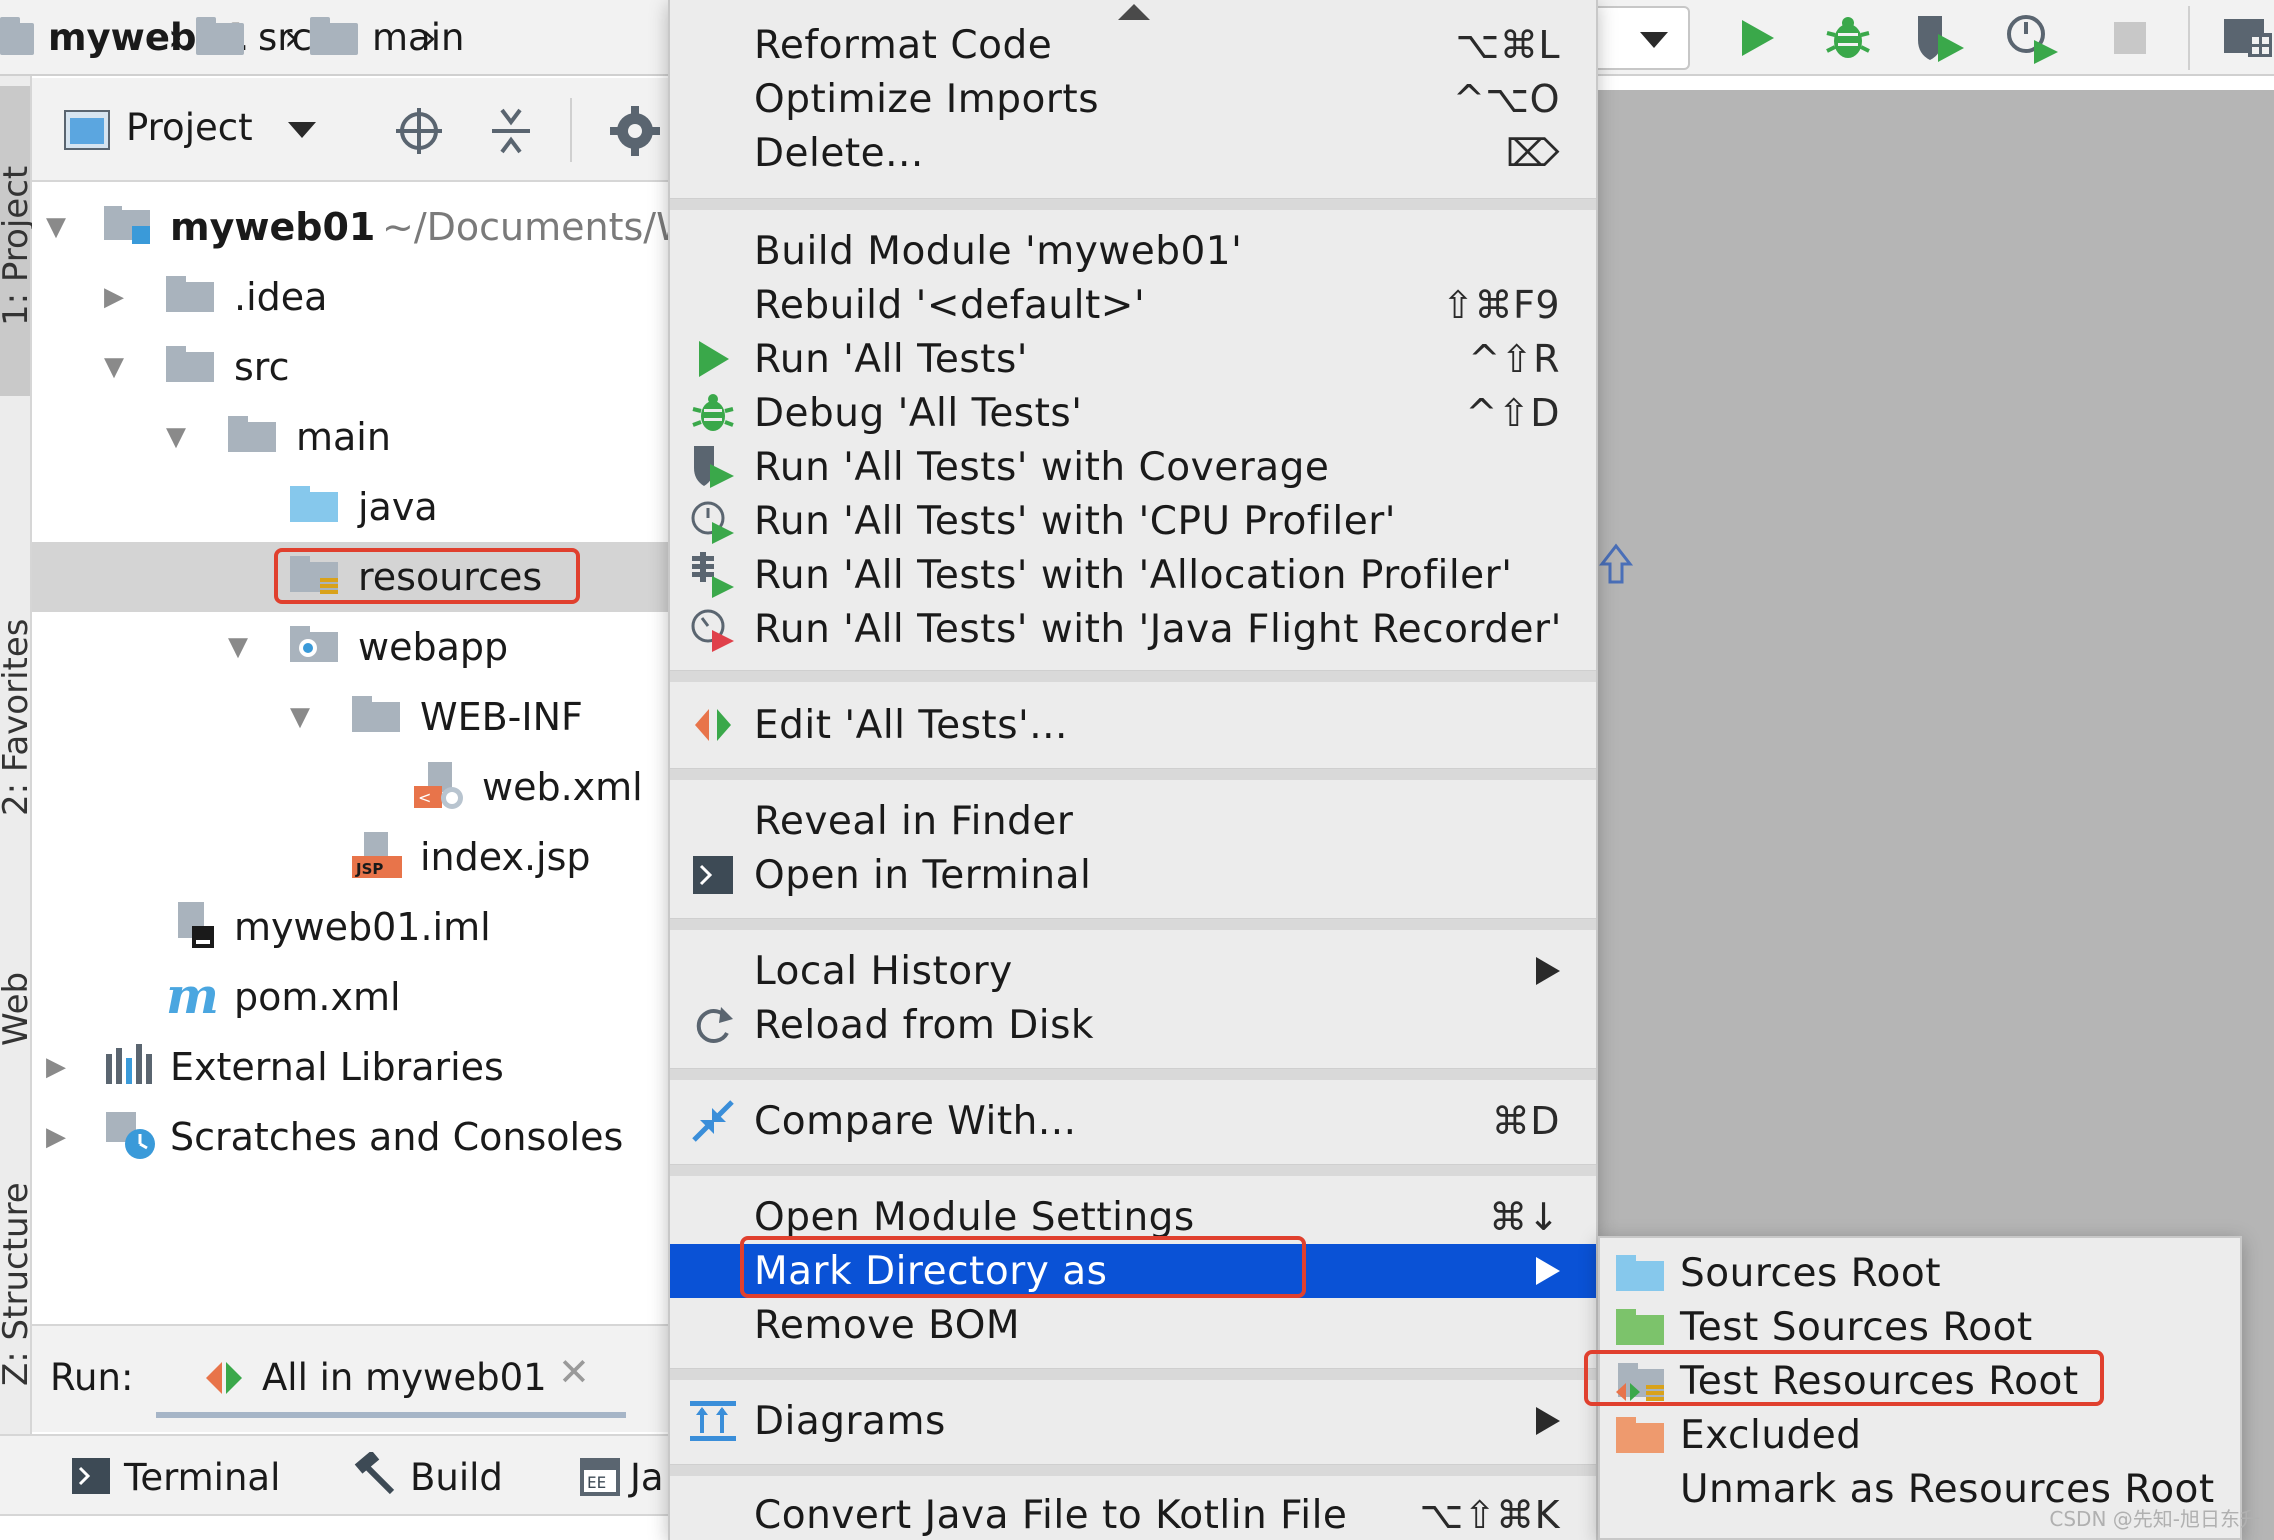 The height and width of the screenshot is (1540, 2274). What do you see at coordinates (314, 644) in the screenshot?
I see `web-folder-icon` at bounding box center [314, 644].